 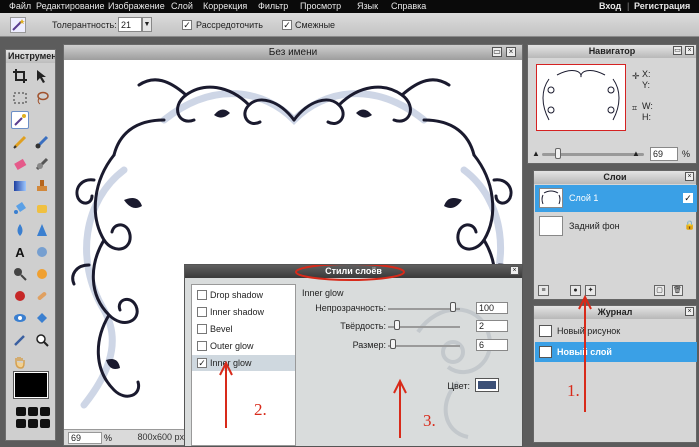 What do you see at coordinates (429, 420) in the screenshot?
I see `annotation-3: 3.` at bounding box center [429, 420].